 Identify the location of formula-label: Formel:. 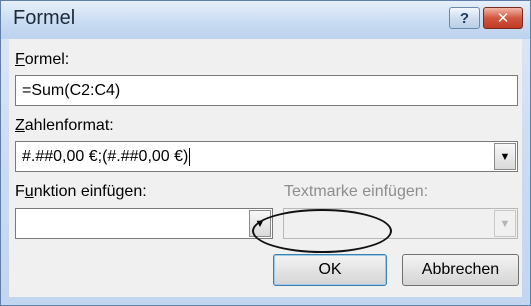
(42, 59).